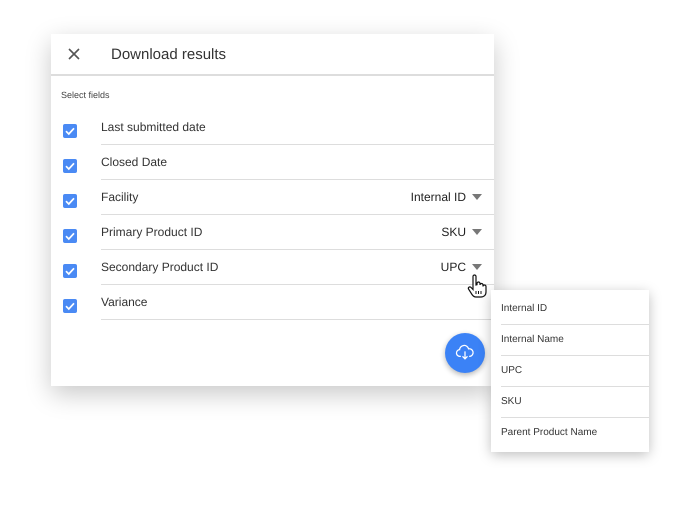 The height and width of the screenshot is (513, 700). Describe the element at coordinates (124, 302) in the screenshot. I see `field-label: Variance` at that location.